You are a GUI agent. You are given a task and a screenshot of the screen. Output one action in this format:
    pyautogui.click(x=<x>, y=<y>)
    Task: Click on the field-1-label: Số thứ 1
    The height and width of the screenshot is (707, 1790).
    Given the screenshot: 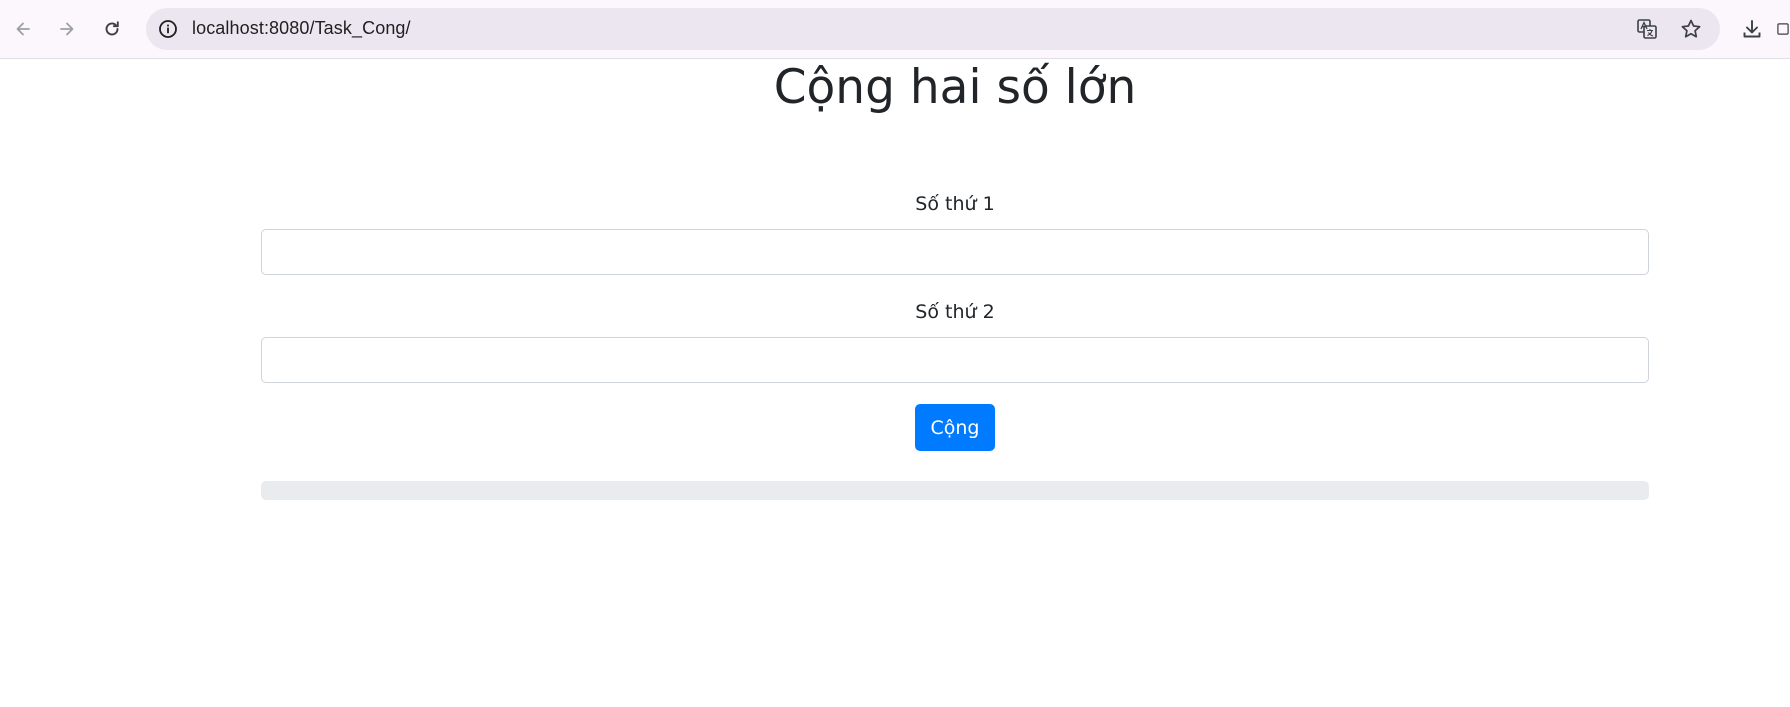 What is the action you would take?
    pyautogui.click(x=955, y=204)
    